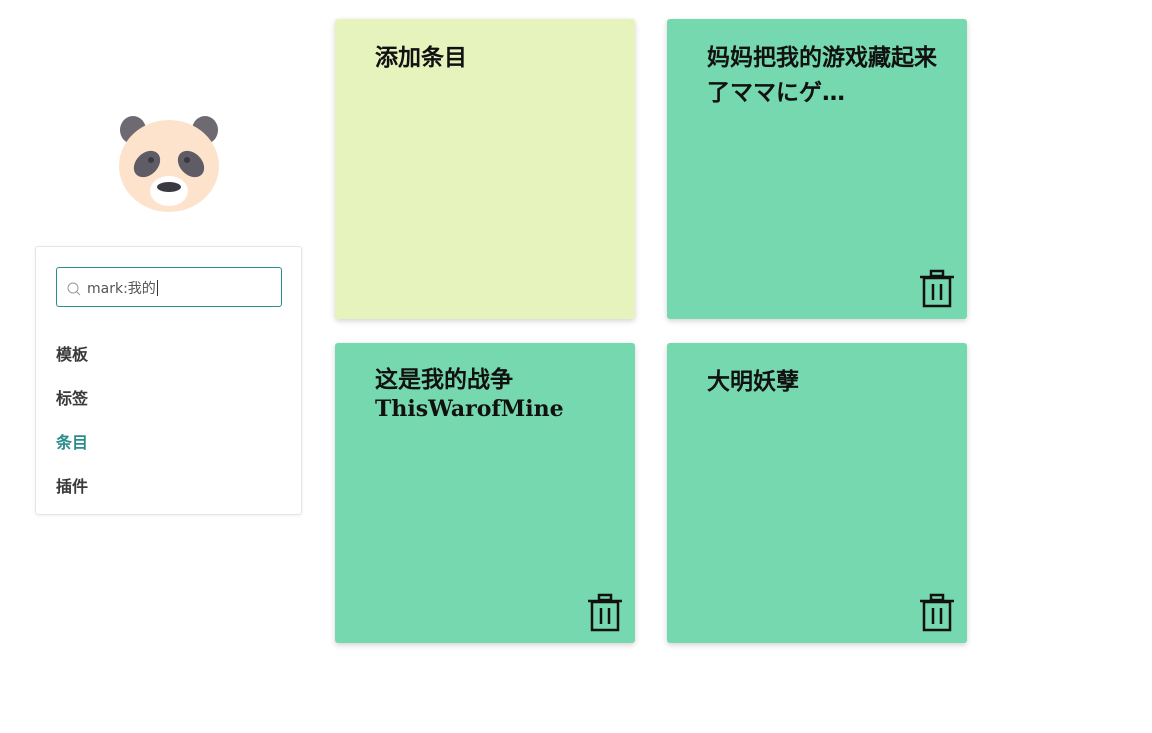  Describe the element at coordinates (169, 287) in the screenshot. I see `search-input: mark:我的` at that location.